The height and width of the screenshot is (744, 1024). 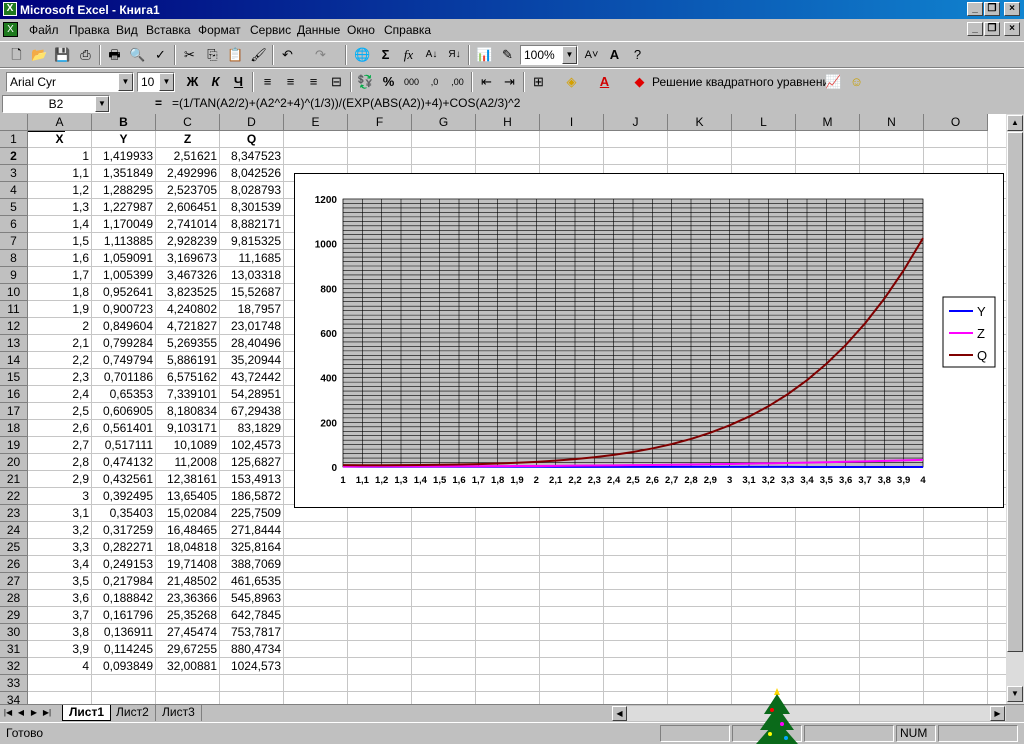 What do you see at coordinates (251, 479) in the screenshot?
I see `table-cell: 153,4913` at bounding box center [251, 479].